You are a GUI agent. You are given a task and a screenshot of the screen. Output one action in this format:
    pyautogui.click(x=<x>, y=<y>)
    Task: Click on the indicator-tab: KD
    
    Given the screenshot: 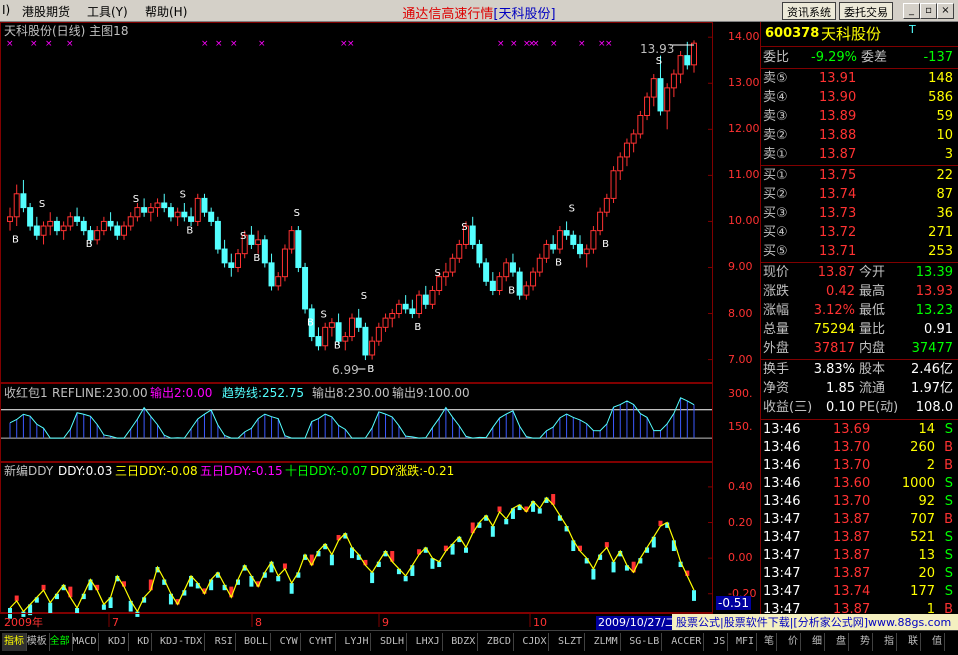 What is the action you would take?
    pyautogui.click(x=144, y=642)
    